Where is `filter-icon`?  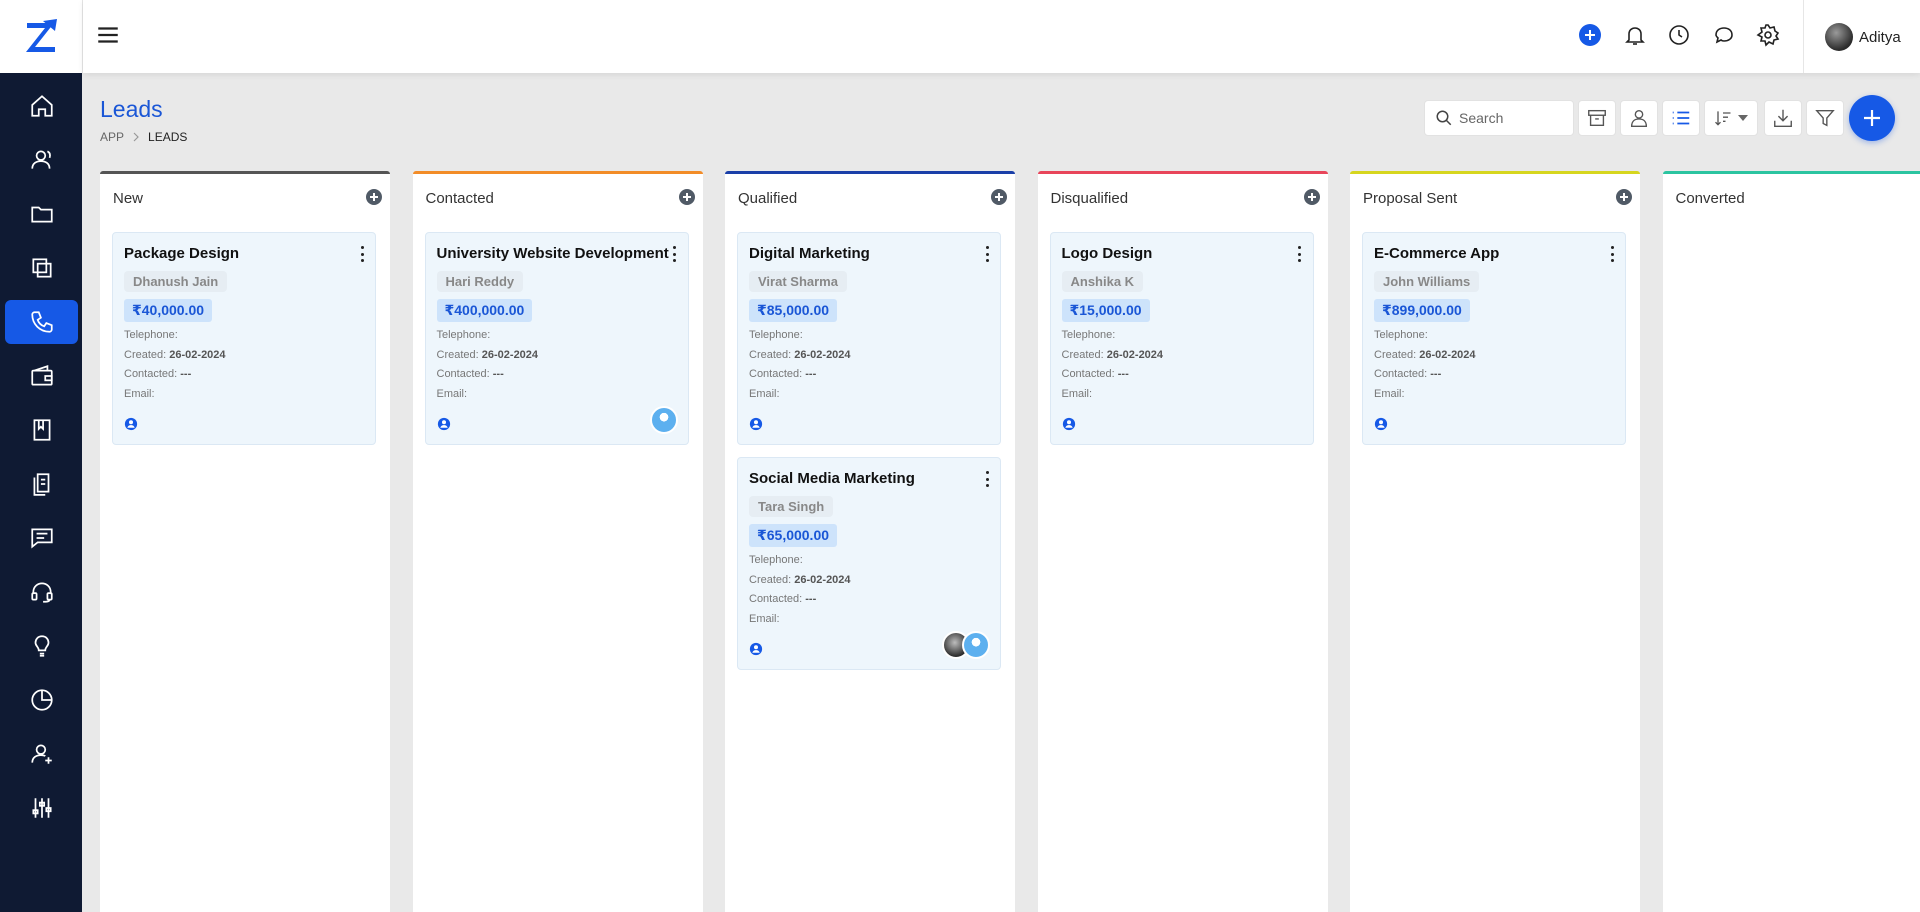 filter-icon is located at coordinates (1825, 118).